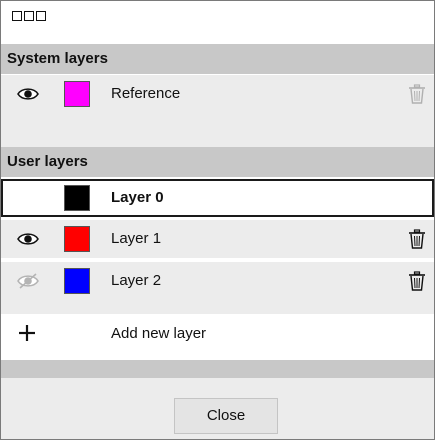  I want to click on layer-label: Layer 1, so click(136, 238).